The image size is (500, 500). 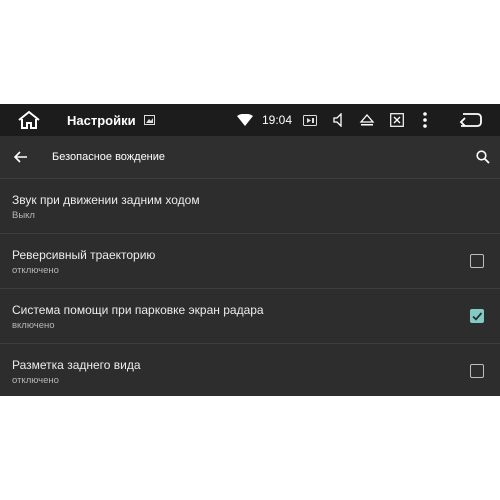 I want to click on setting-title: Система помощи при парковке экран радара, so click(x=138, y=310).